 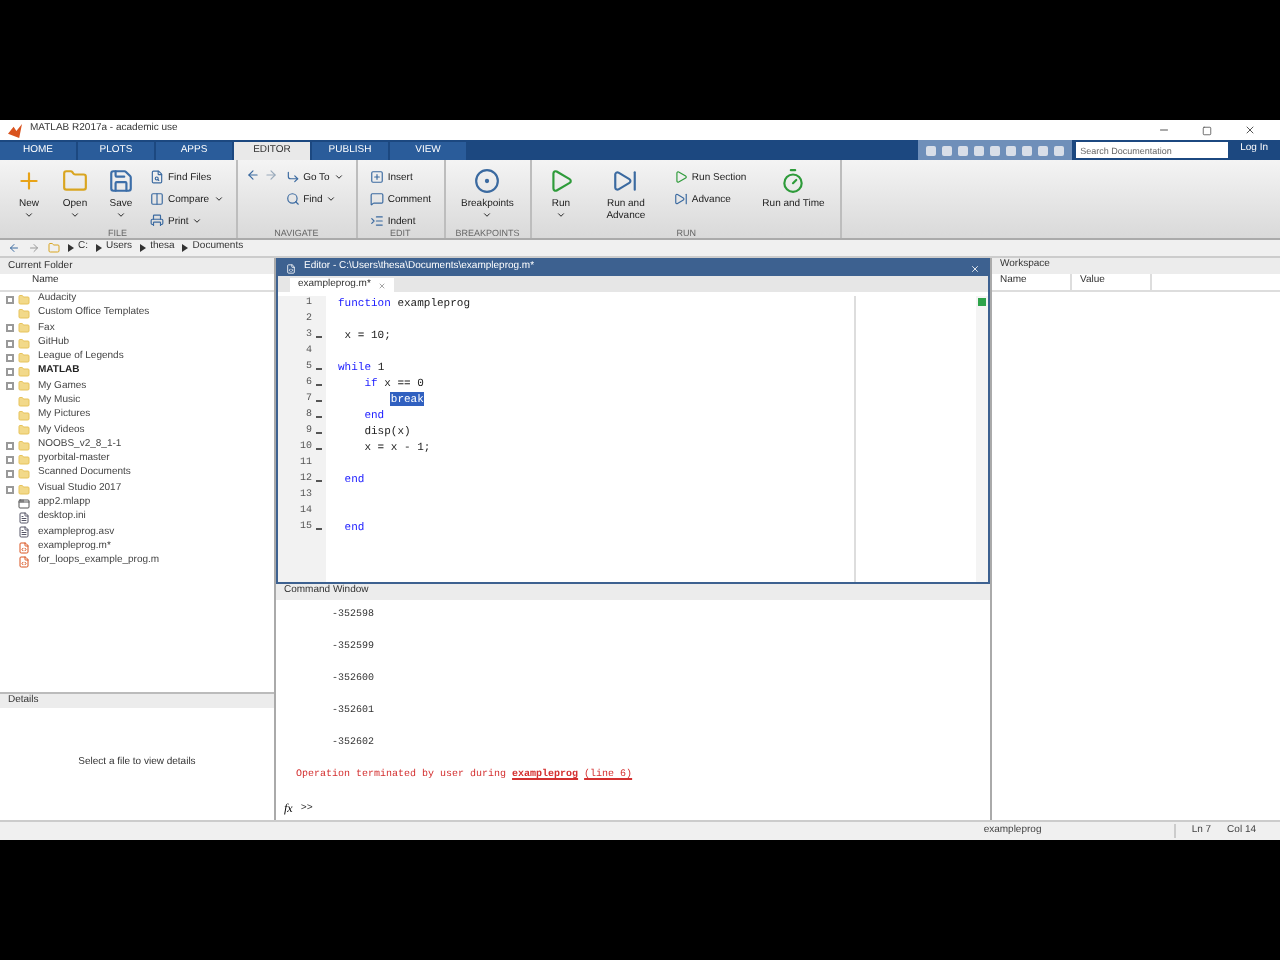 What do you see at coordinates (157, 220) in the screenshot?
I see `printer-icon` at bounding box center [157, 220].